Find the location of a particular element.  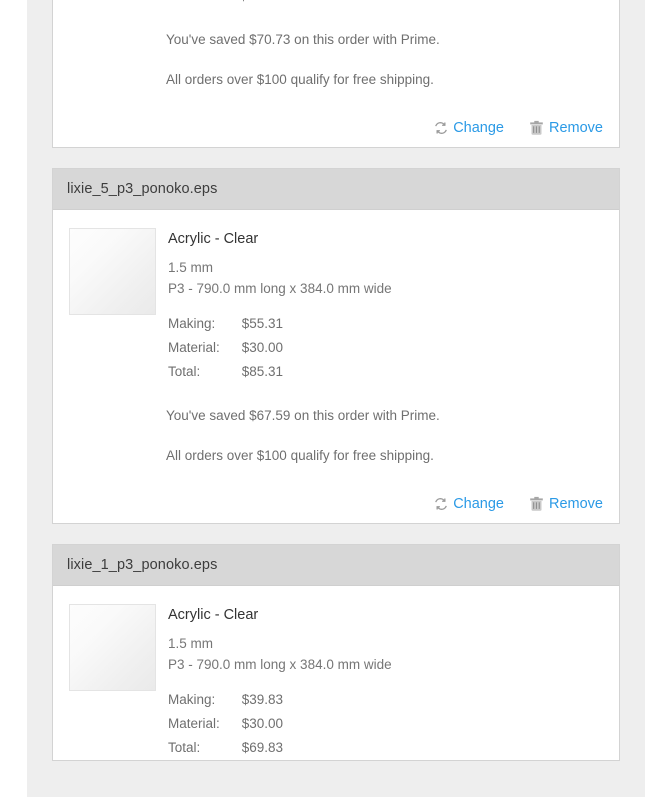

price-row-total: Total: $87.87 is located at coordinates (223, 4).